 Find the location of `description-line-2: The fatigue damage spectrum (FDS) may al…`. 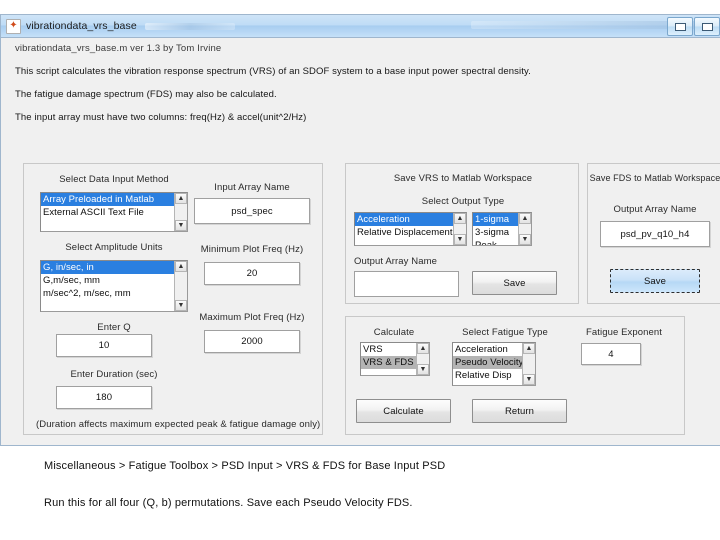

description-line-2: The fatigue damage spectrum (FDS) may al… is located at coordinates (146, 94).